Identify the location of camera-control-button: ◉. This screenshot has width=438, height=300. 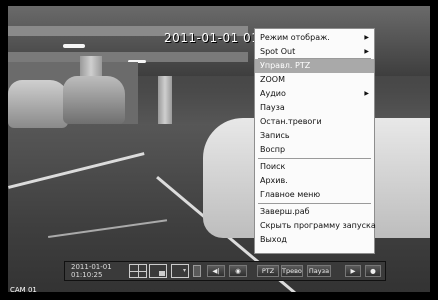
(238, 271).